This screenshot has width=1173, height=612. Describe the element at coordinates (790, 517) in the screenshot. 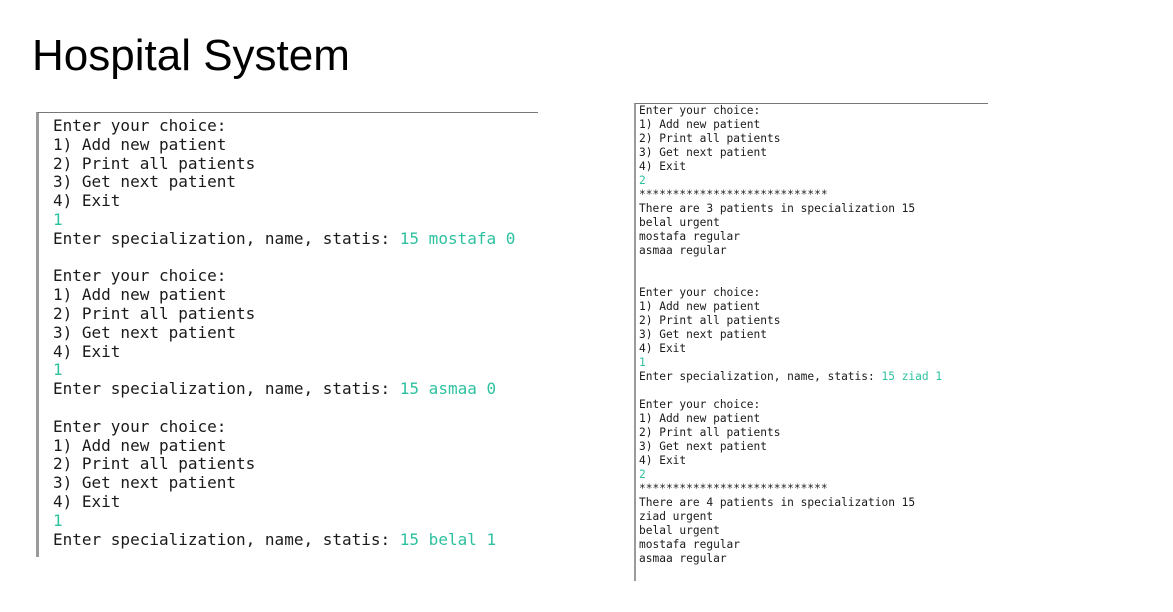

I see `terminal-line: ziad urgent` at that location.